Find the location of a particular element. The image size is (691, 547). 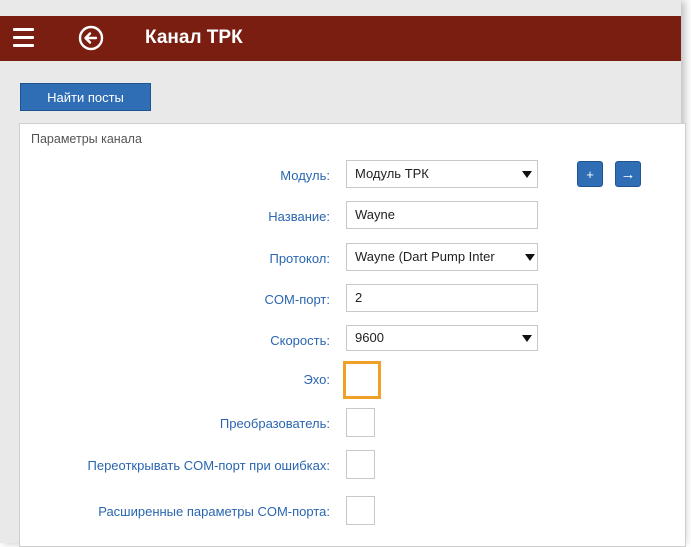

hamburger-menu-icon is located at coordinates (23, 37).